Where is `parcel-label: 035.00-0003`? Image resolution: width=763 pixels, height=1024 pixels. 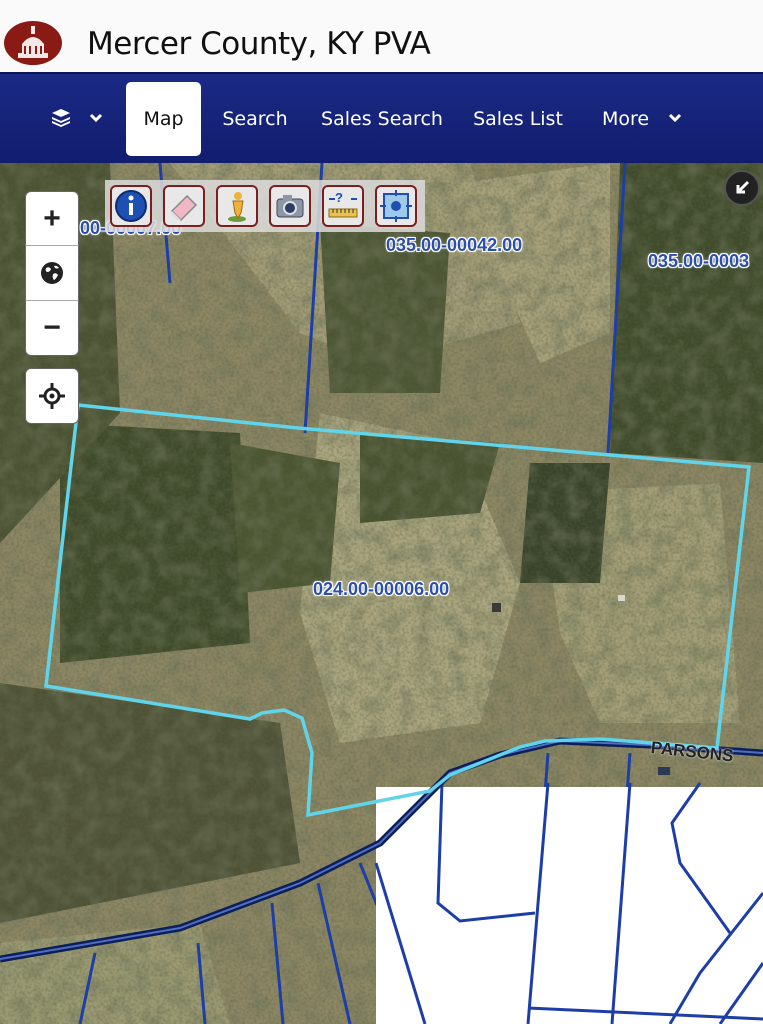 parcel-label: 035.00-0003 is located at coordinates (698, 261).